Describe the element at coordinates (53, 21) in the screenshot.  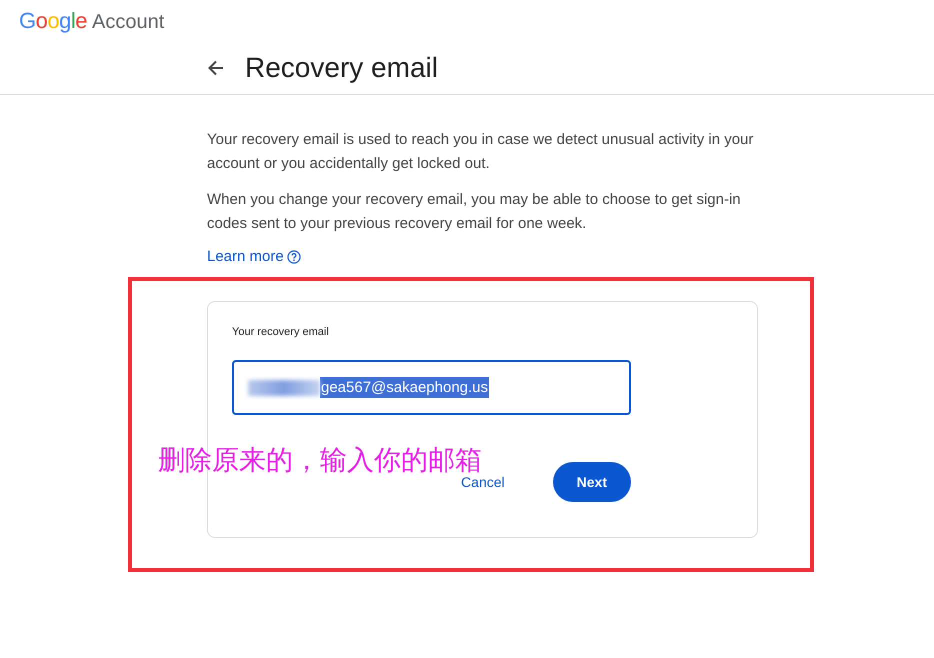
I see `google-logo: Google` at that location.